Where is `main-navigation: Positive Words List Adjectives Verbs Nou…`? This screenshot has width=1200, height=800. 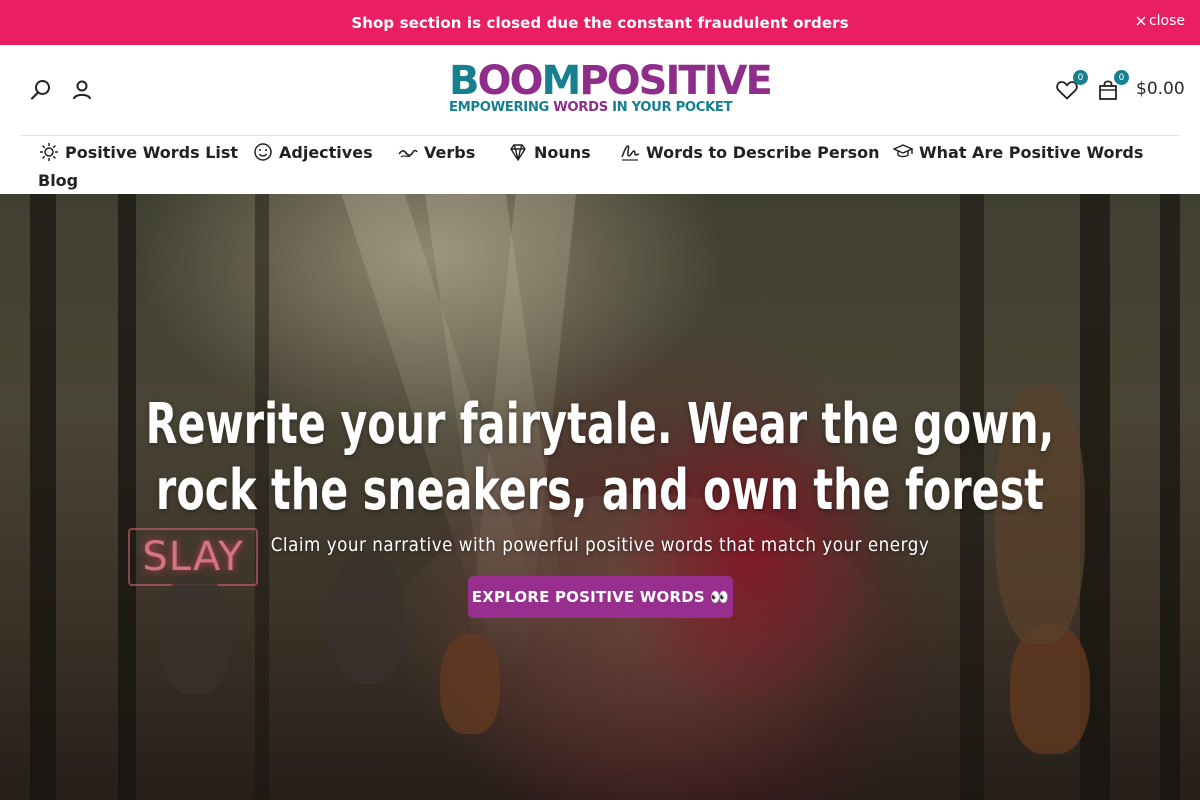 main-navigation: Positive Words List Adjectives Verbs Nou… is located at coordinates (600, 164).